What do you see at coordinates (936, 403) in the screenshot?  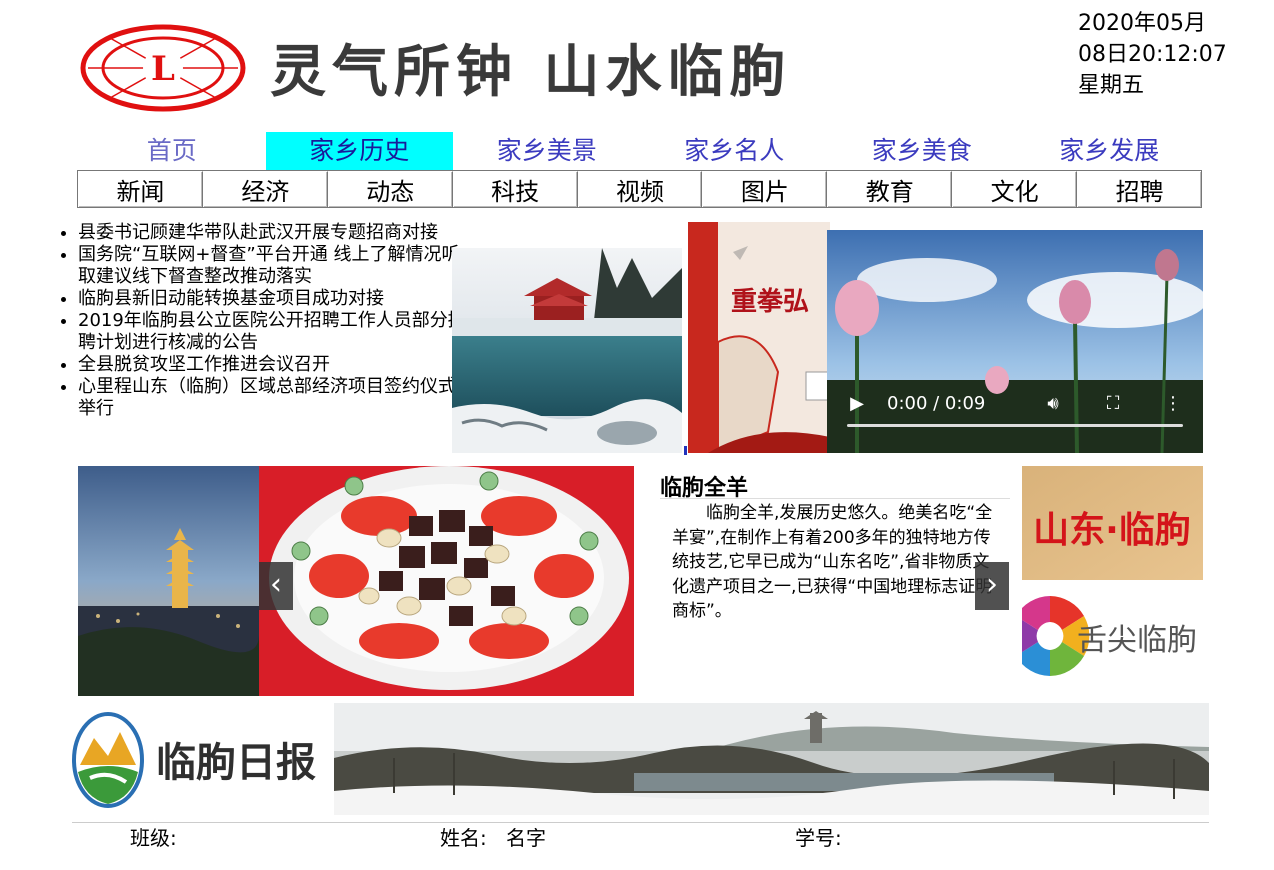 I see `video-time: 0:00 / 0:09` at bounding box center [936, 403].